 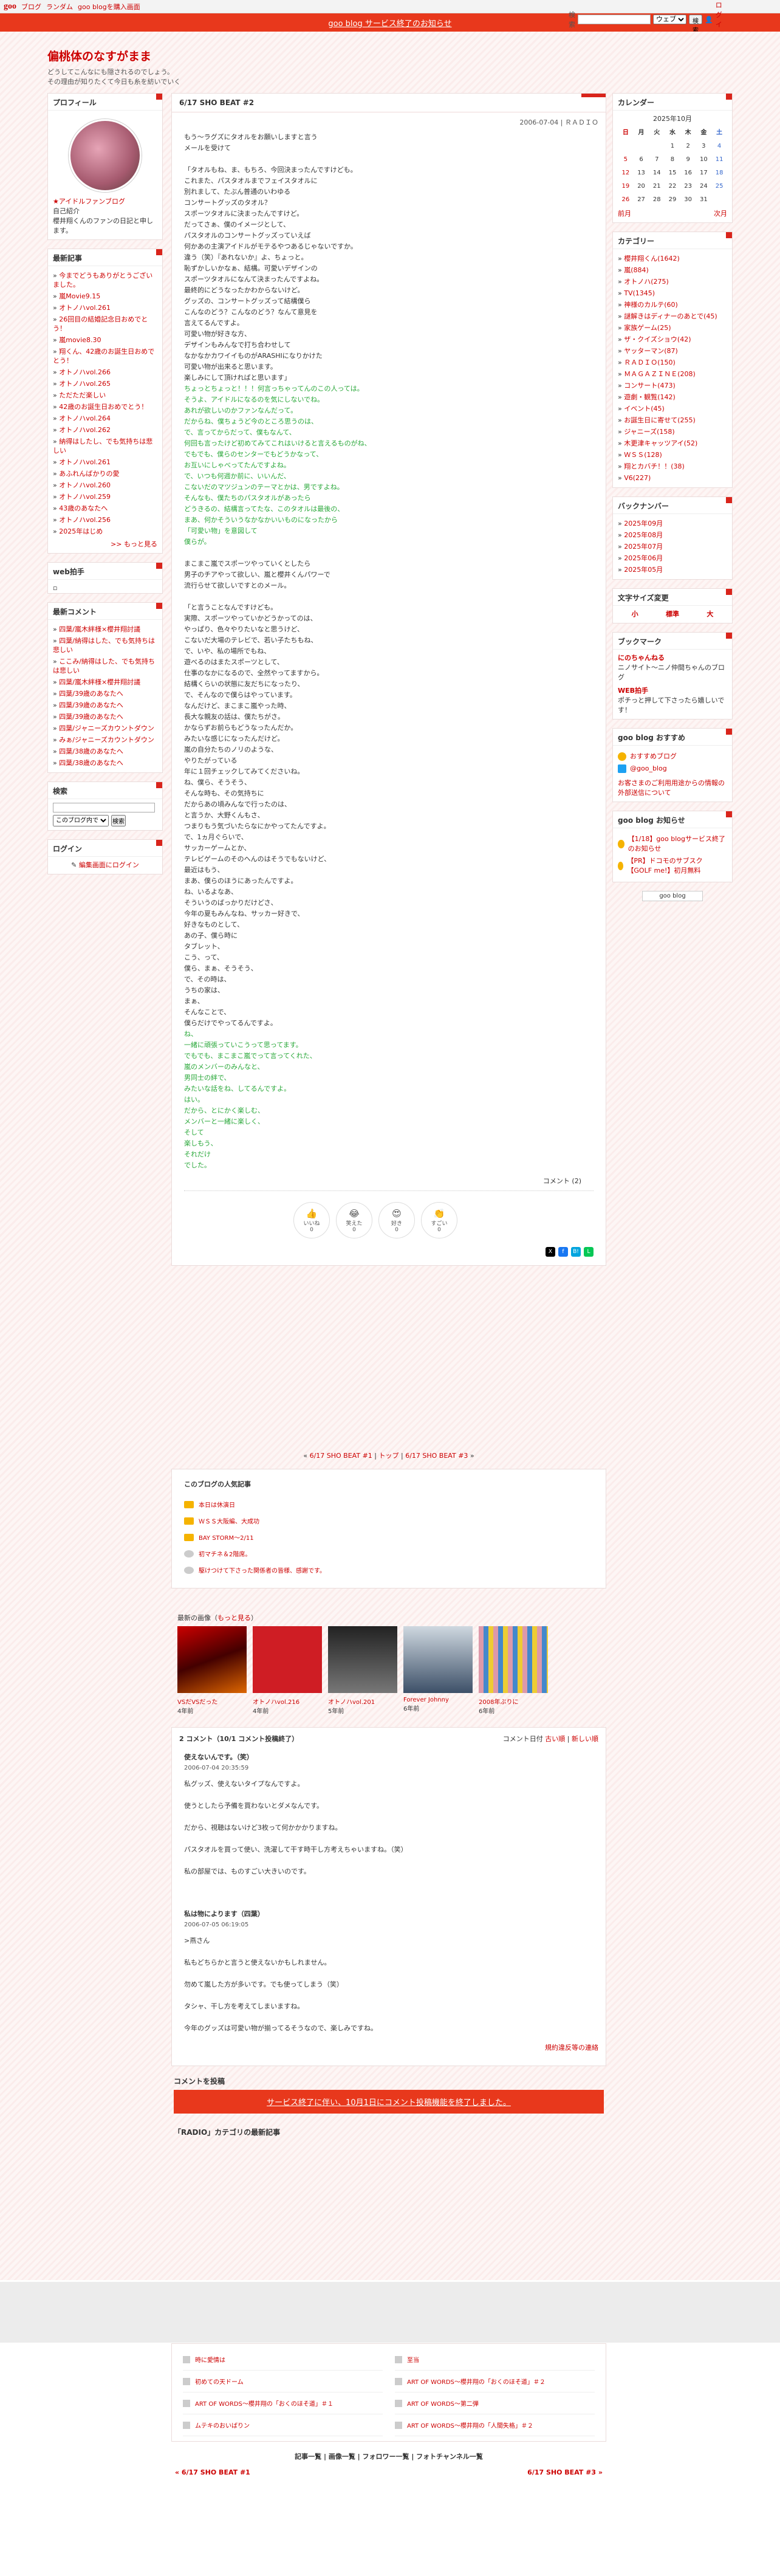 What do you see at coordinates (212, 1670) in the screenshot?
I see `image-item: VSだVSだった 4年前` at bounding box center [212, 1670].